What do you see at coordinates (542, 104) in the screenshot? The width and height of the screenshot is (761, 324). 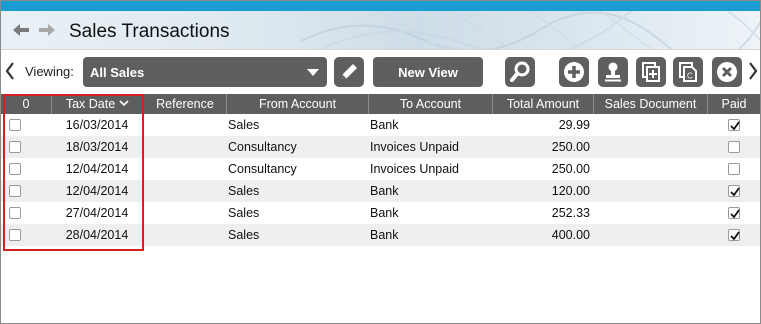 I see `column-header-total-amount: Total Amount` at bounding box center [542, 104].